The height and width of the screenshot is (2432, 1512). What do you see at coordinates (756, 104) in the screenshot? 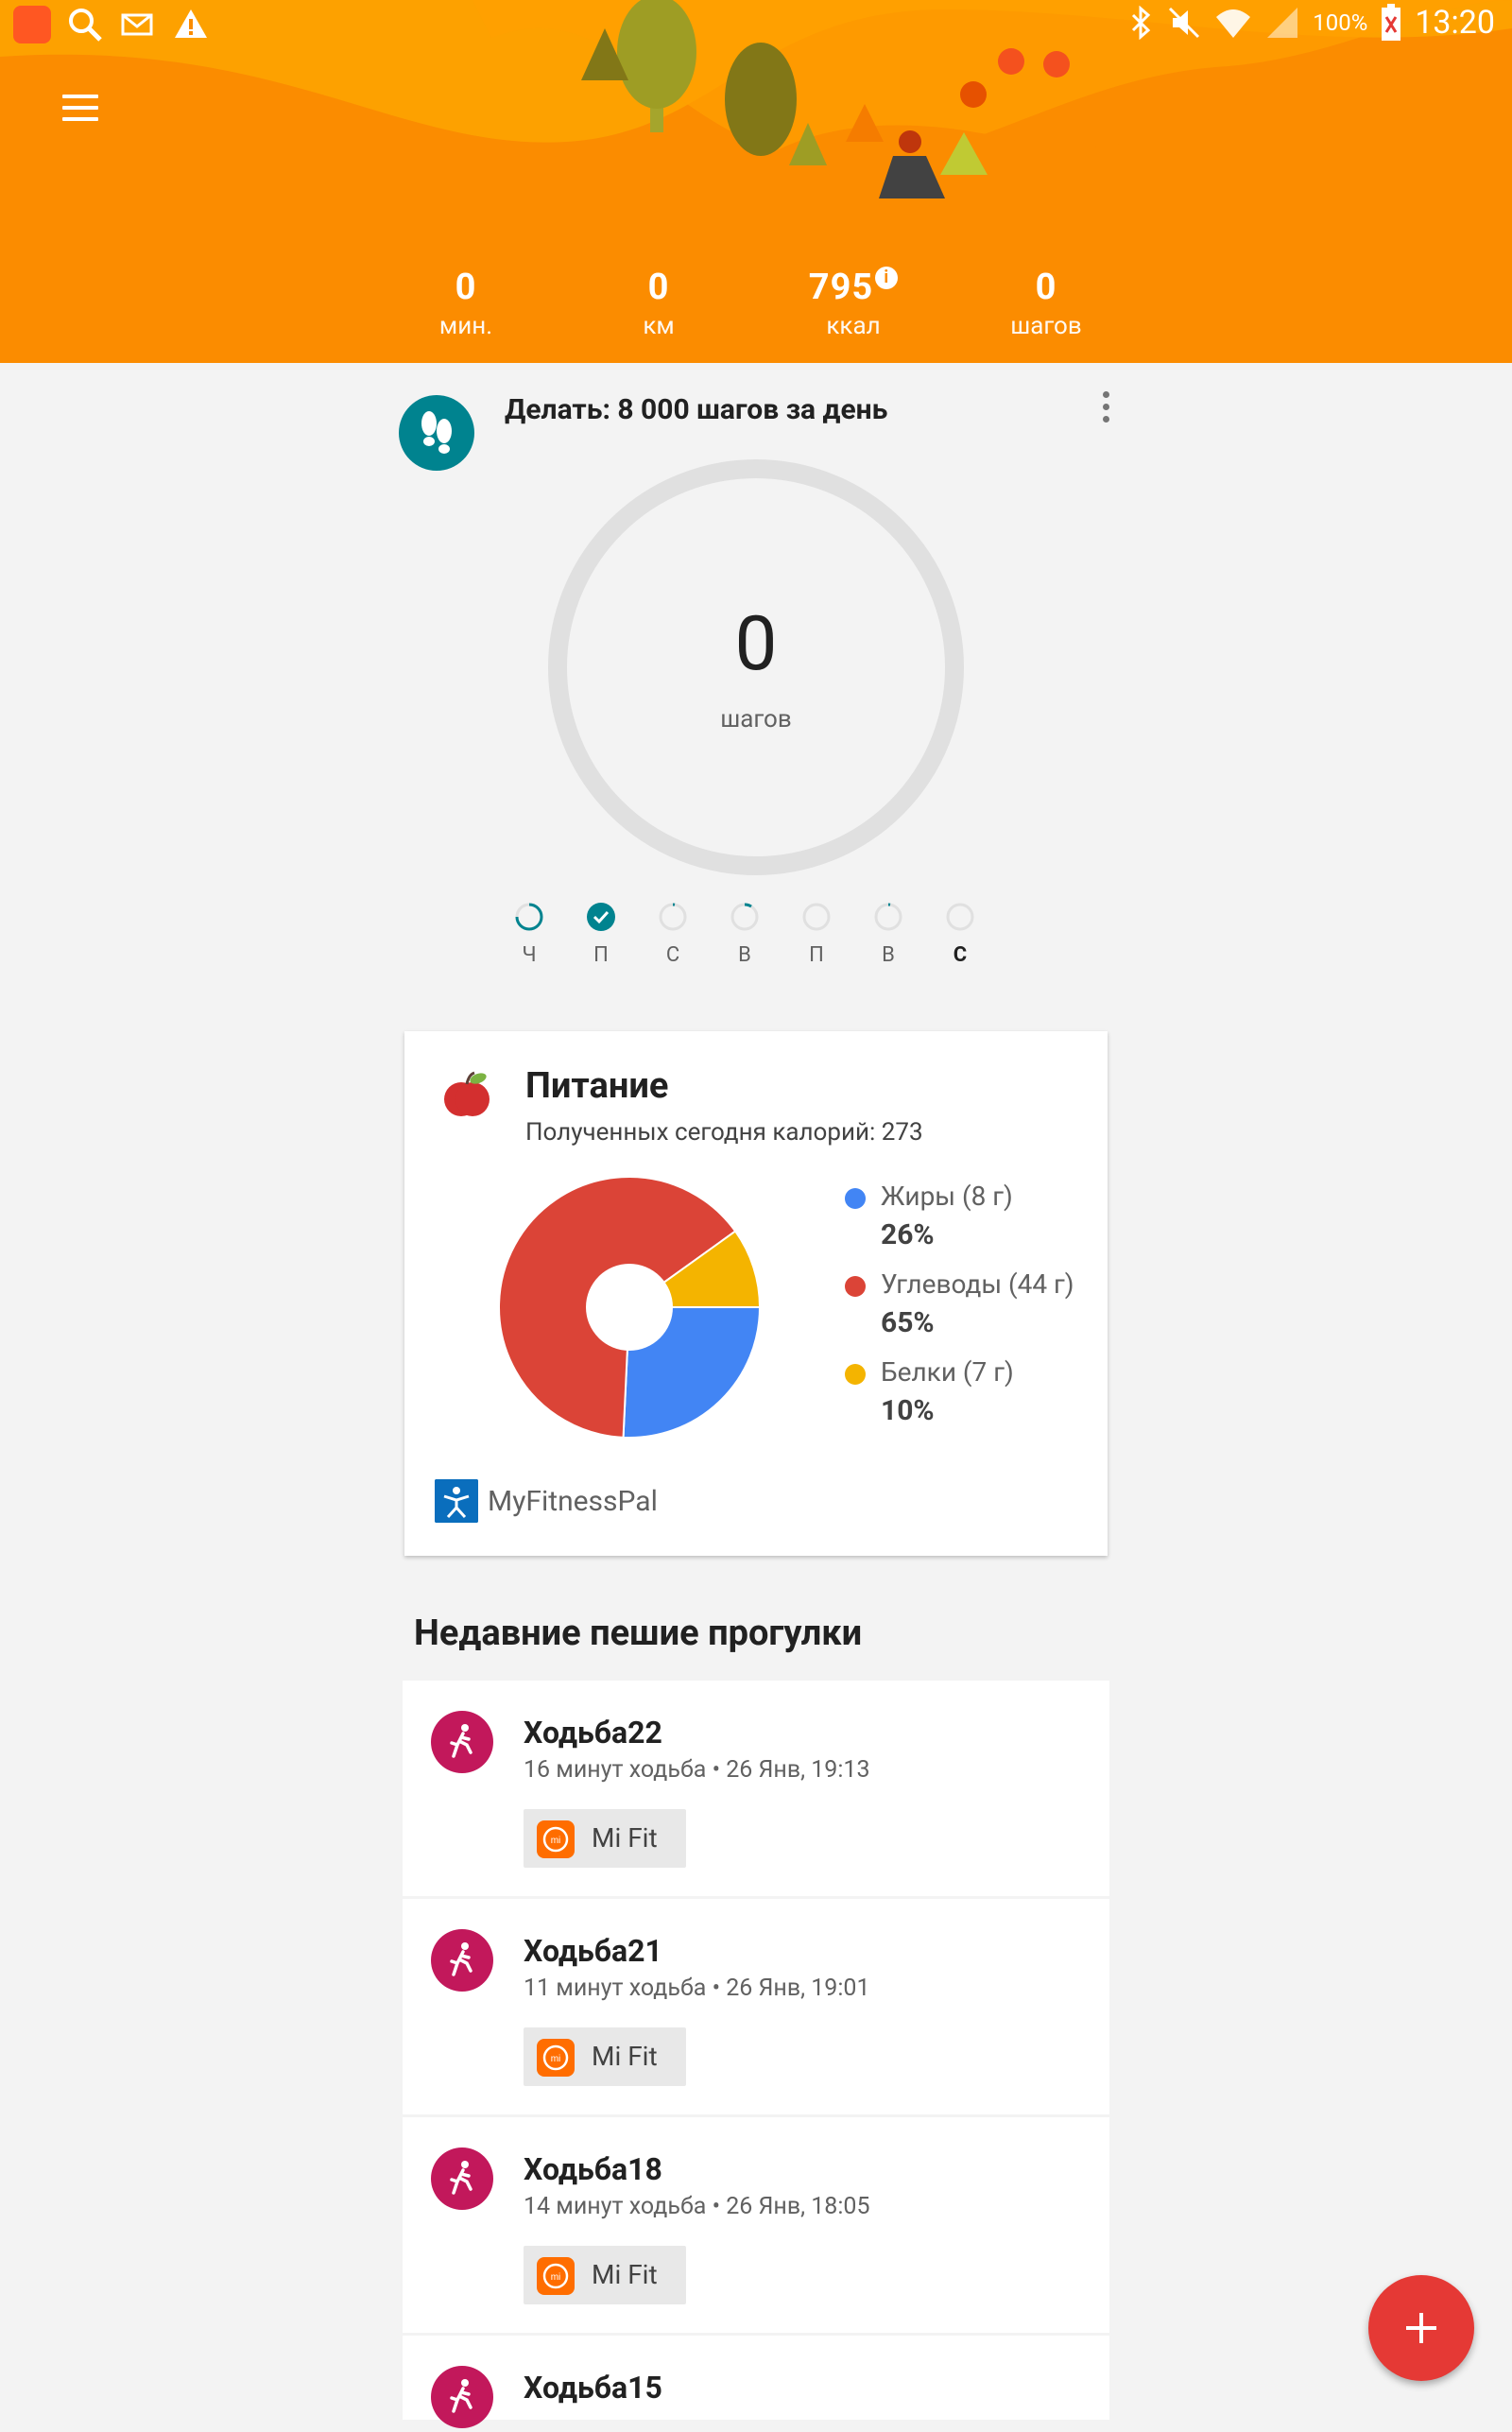
I see `landscape-illustration` at bounding box center [756, 104].